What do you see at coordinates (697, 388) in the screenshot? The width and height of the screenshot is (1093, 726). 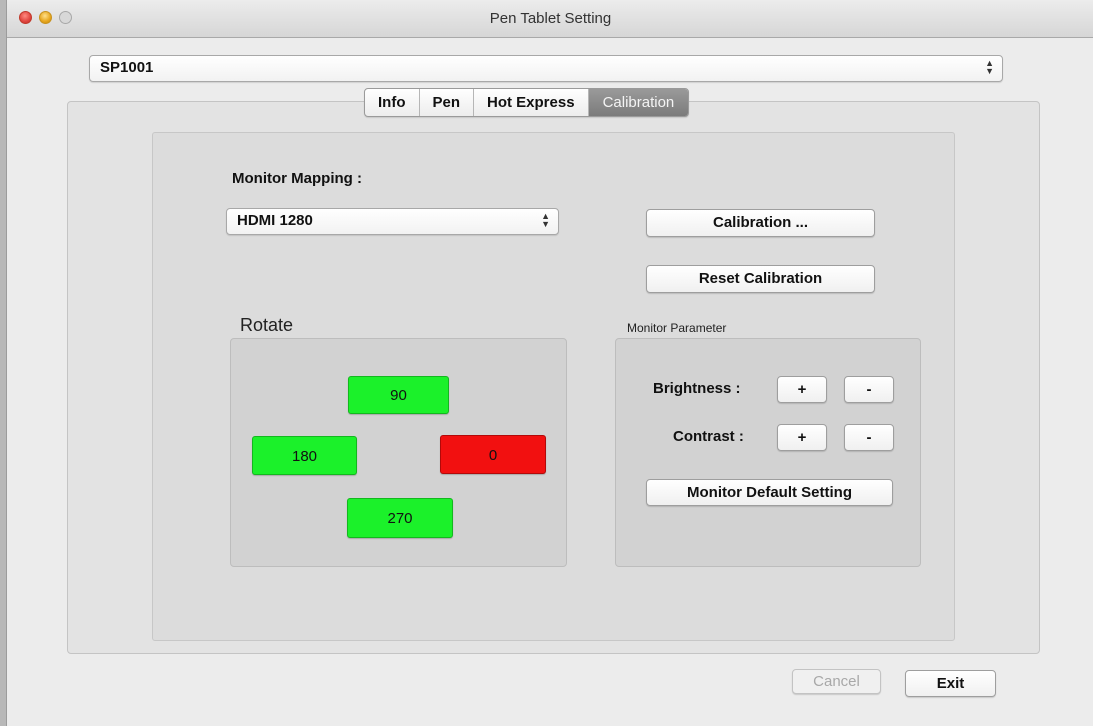 I see `brightness-label: Brightness :` at bounding box center [697, 388].